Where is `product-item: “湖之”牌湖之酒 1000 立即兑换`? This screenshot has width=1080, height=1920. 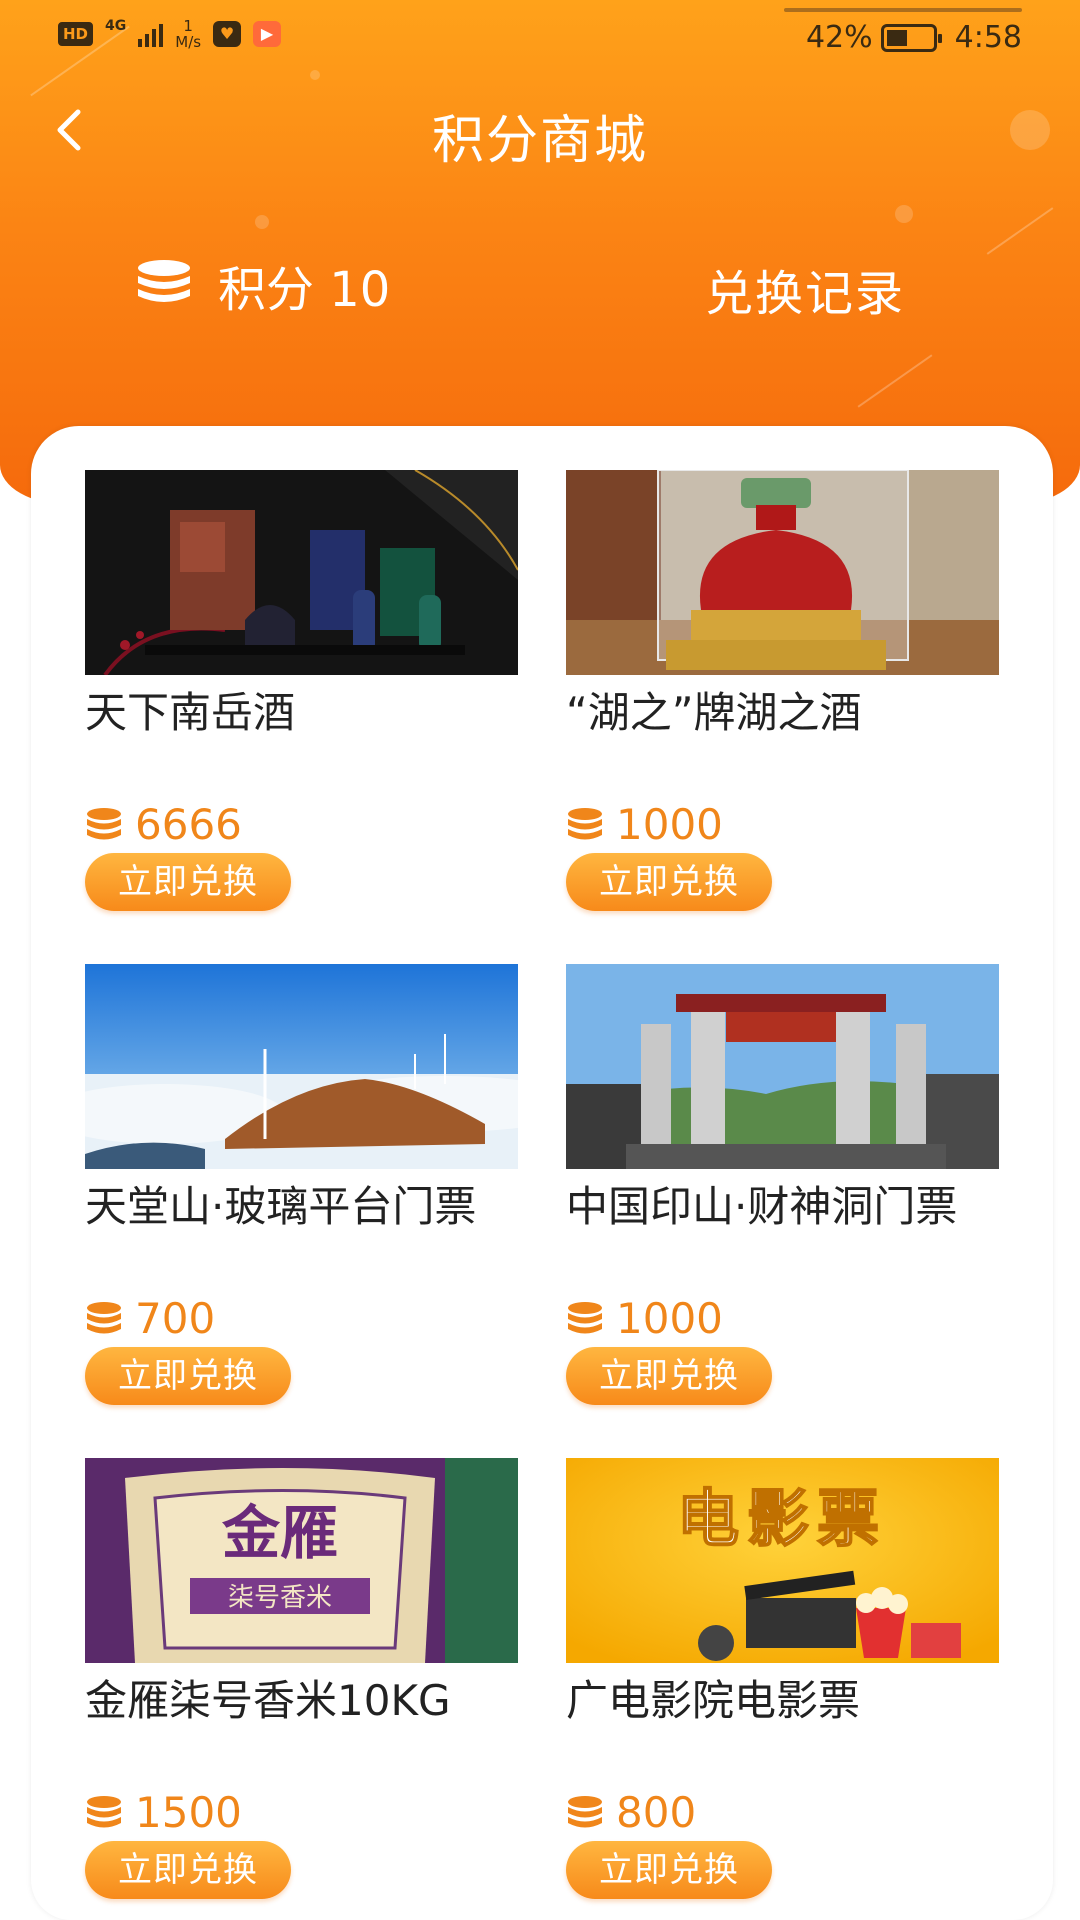 product-item: “湖之”牌湖之酒 1000 立即兑换 is located at coordinates (782, 717).